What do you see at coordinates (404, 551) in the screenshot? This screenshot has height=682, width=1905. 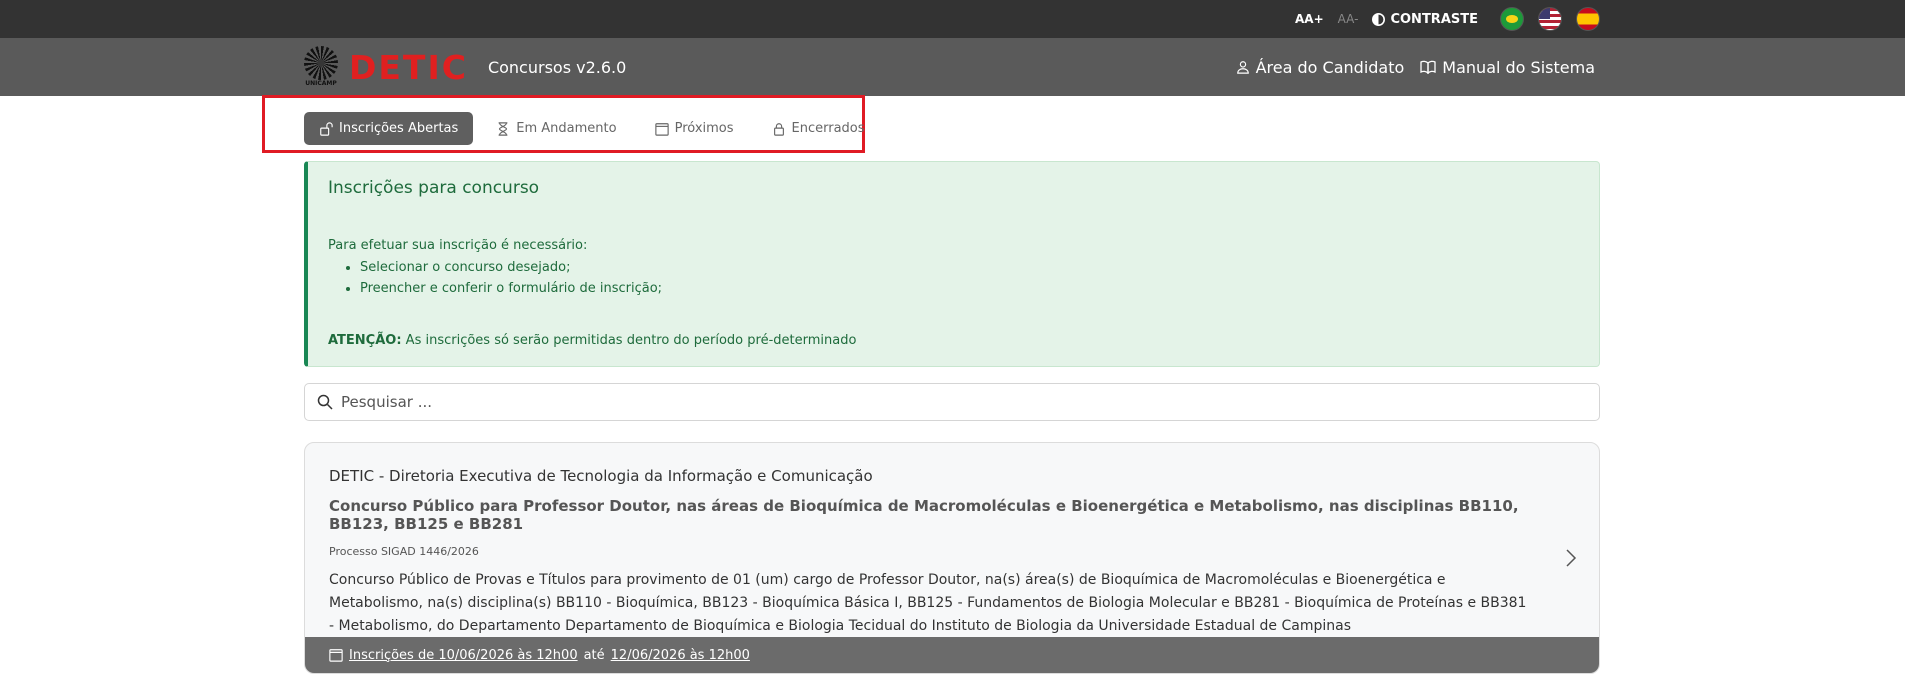 I see `card-process: Processo SIGAD 1446/2026` at bounding box center [404, 551].